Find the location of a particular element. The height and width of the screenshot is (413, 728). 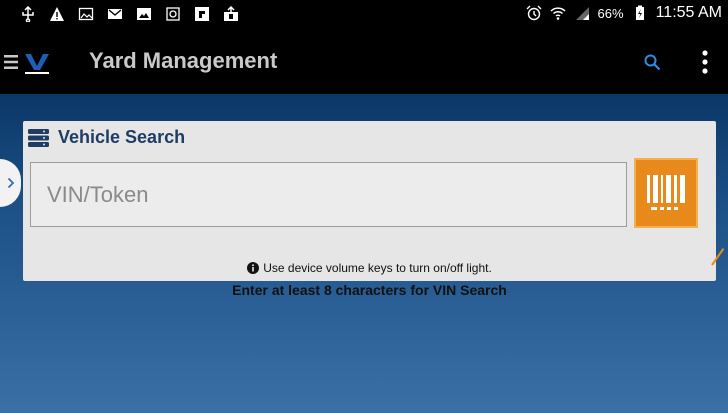

database-icon is located at coordinates (38, 137).